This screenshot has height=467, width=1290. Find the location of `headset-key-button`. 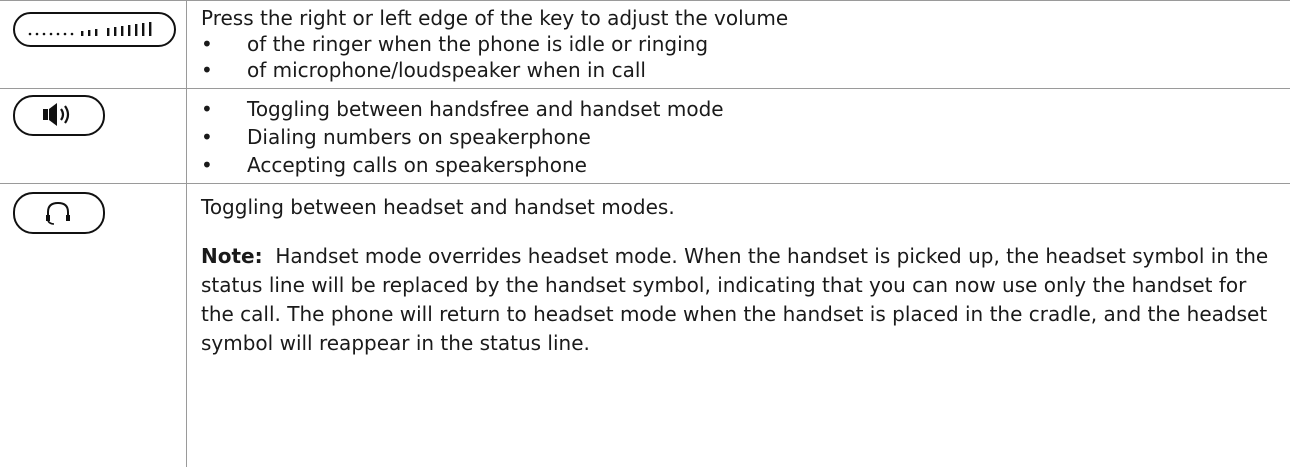

headset-key-button is located at coordinates (59, 213).